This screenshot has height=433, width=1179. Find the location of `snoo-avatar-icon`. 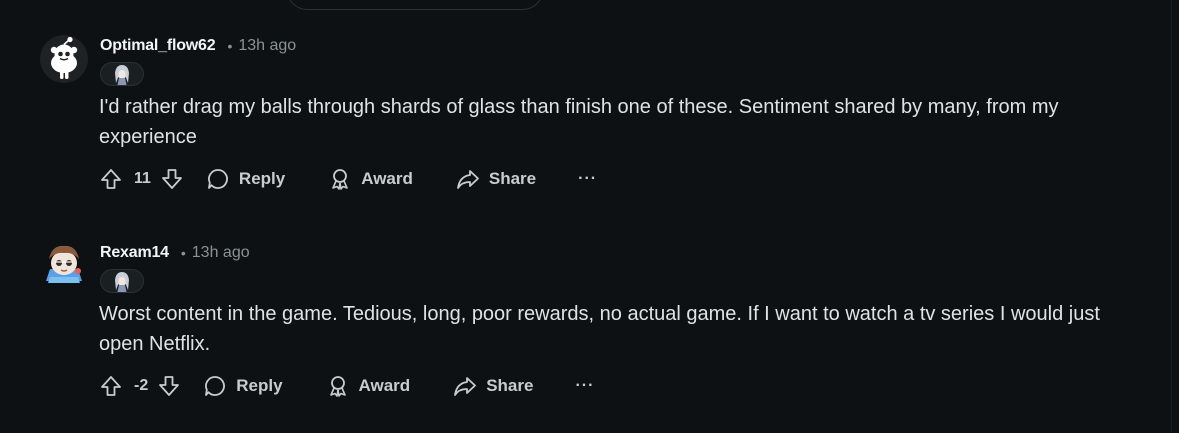

snoo-avatar-icon is located at coordinates (64, 59).